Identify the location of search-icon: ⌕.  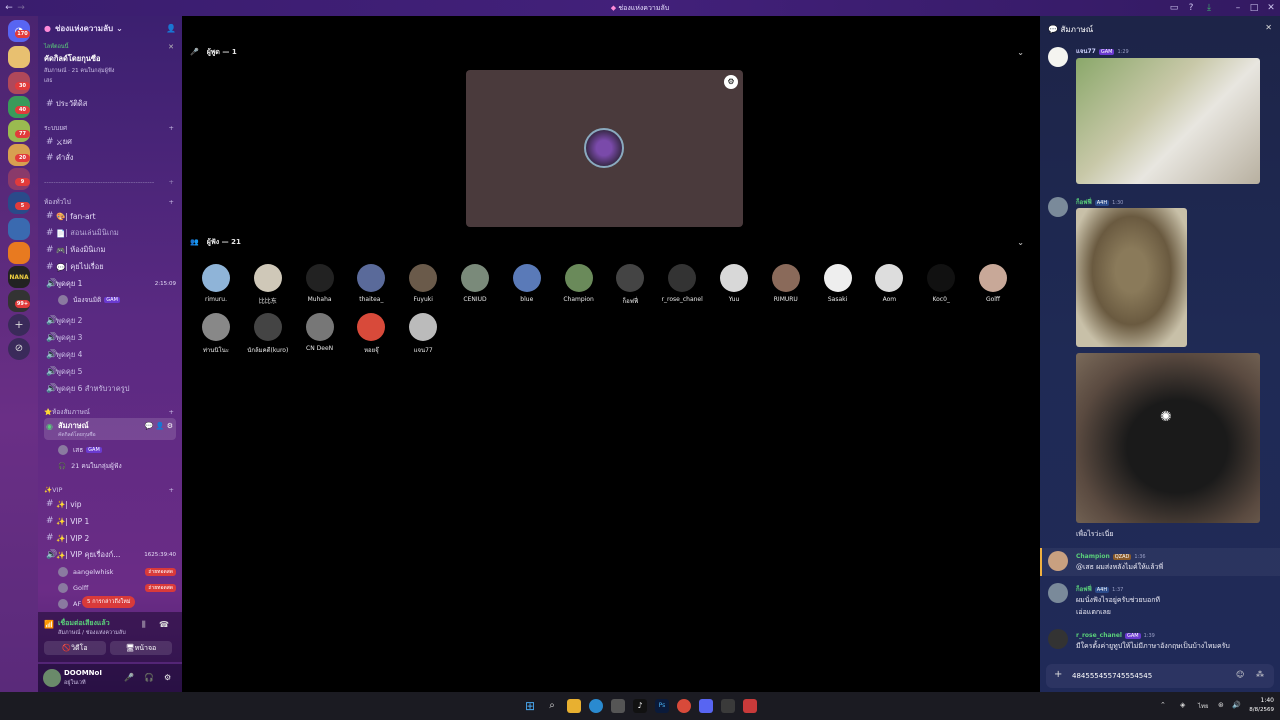
(552, 706).